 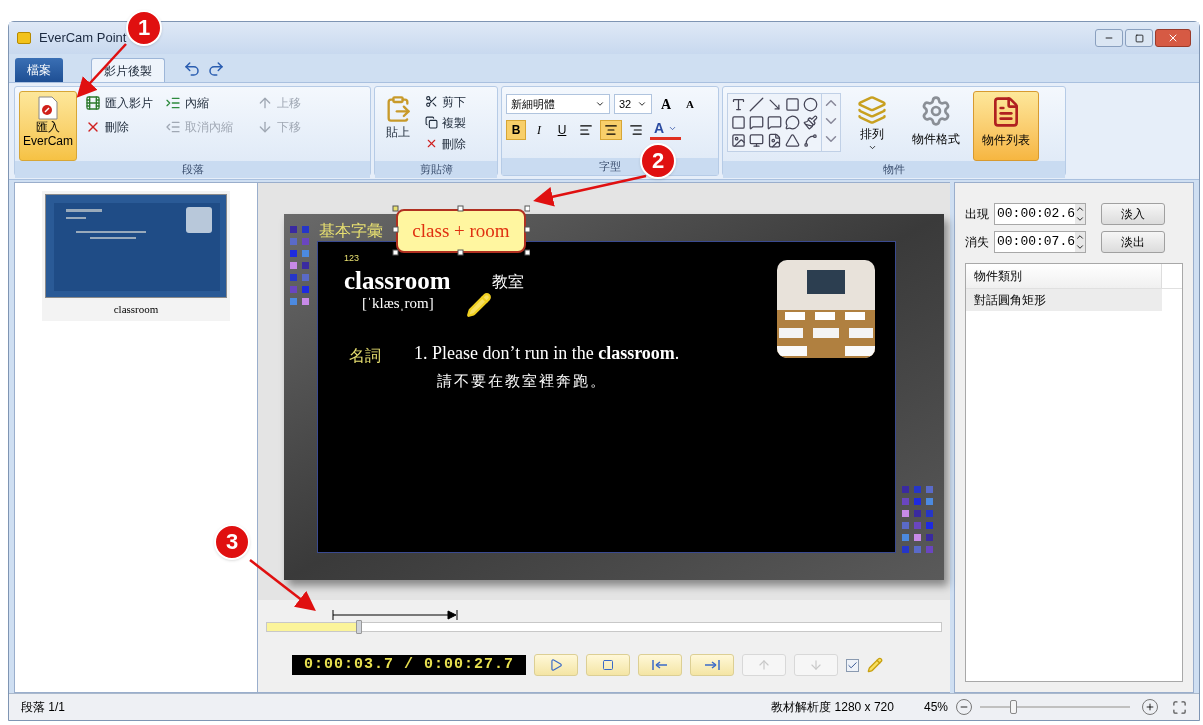 What do you see at coordinates (666, 130) in the screenshot?
I see `font-color-button: A` at bounding box center [666, 130].